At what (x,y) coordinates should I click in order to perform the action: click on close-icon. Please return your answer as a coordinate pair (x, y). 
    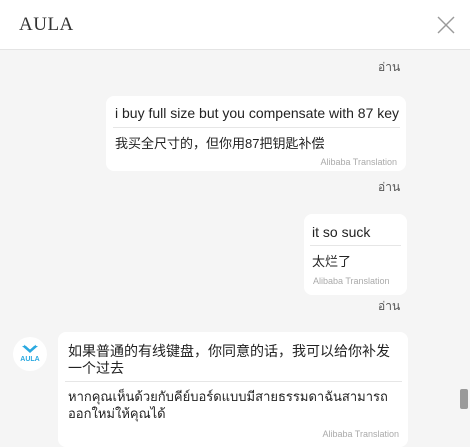
    Looking at the image, I should click on (446, 25).